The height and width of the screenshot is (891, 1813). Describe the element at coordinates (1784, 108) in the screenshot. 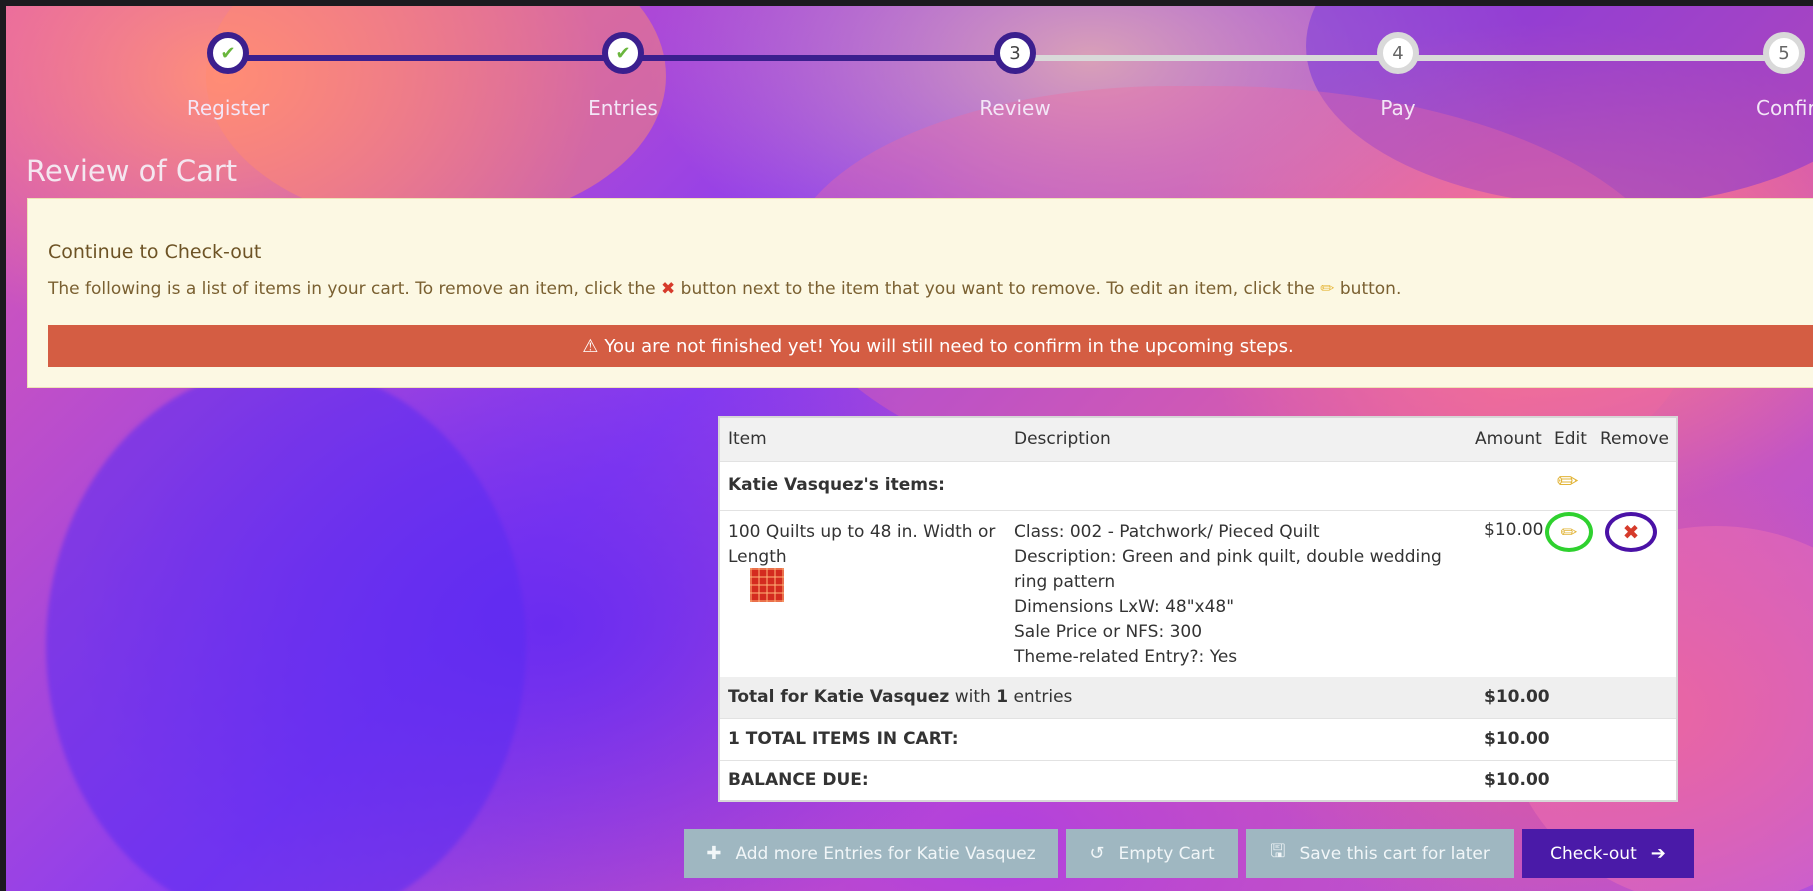

I see `step-label: Confirm` at that location.